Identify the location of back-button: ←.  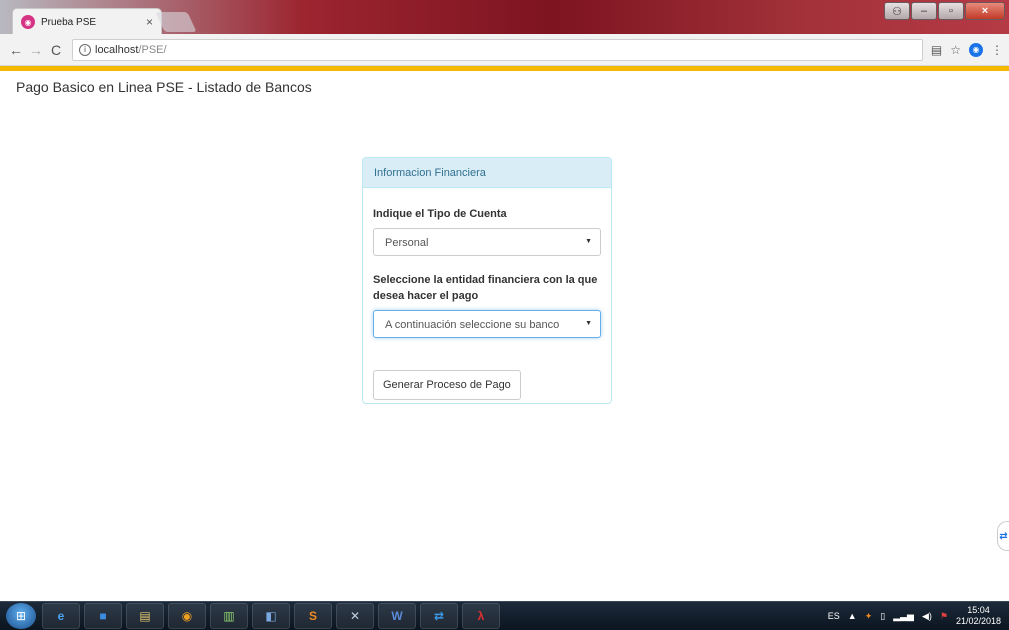
(16, 50).